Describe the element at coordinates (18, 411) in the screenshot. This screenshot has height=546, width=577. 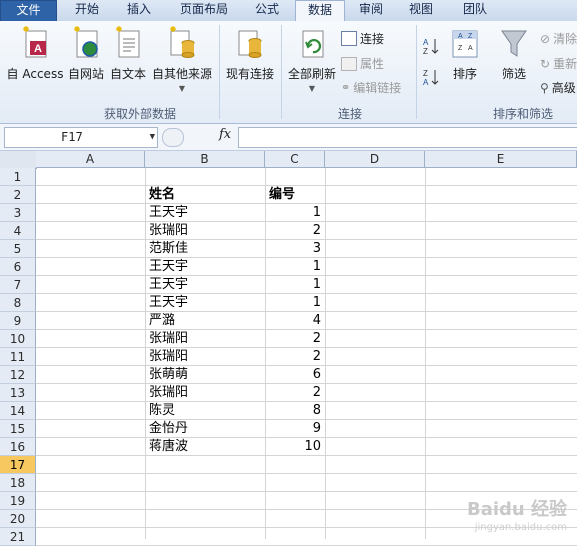
I see `row-header-14: 14` at that location.